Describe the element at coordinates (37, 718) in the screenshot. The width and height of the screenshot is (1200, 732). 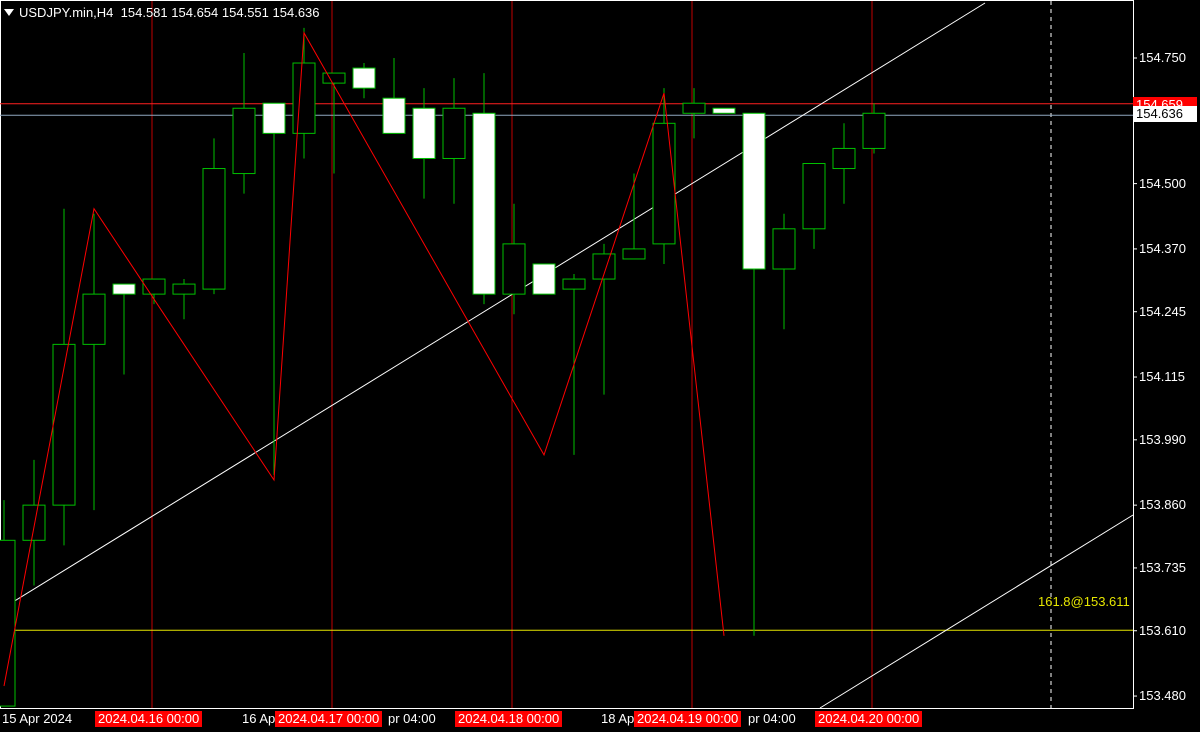
I see `time-label: 15 Apr 2024` at that location.